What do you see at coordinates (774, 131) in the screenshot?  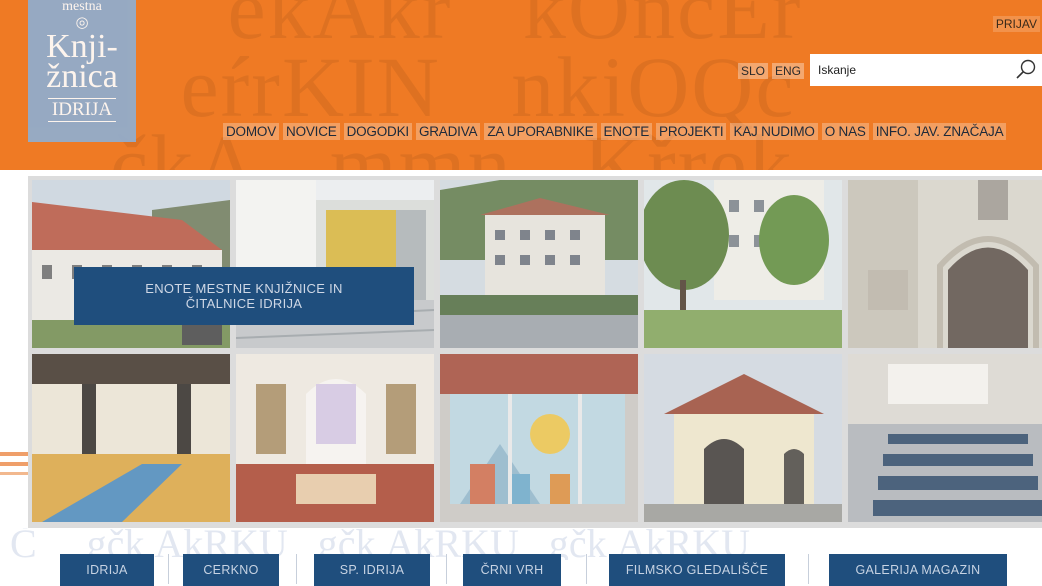 I see `nav-item-kaj-nudimo: KAJ NUDIMO` at bounding box center [774, 131].